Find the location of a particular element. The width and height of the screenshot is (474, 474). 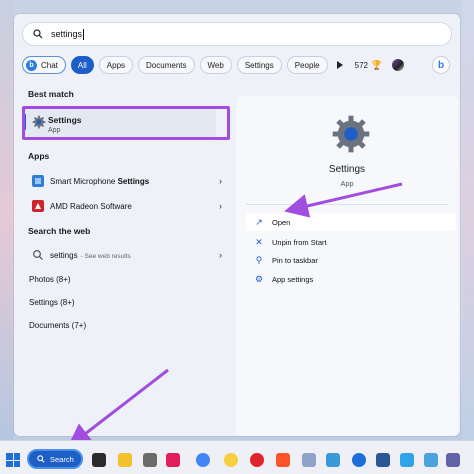

action-open: ↗ Open is located at coordinates (351, 222).